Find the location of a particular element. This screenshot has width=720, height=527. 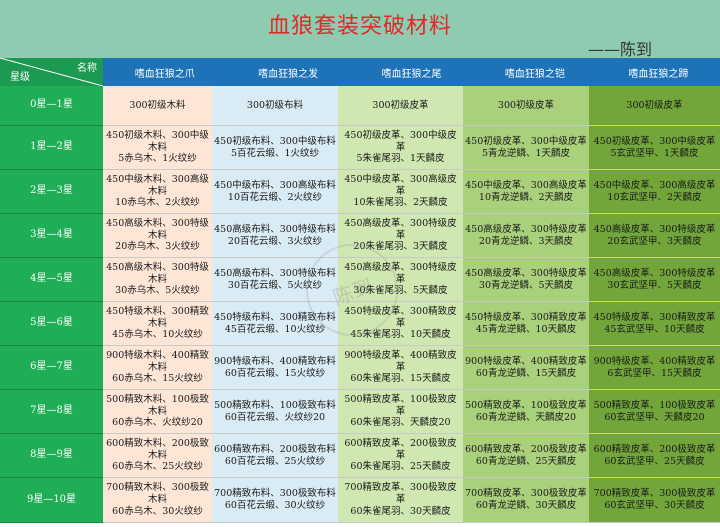

corner-name-label: 名称 is located at coordinates (87, 68).